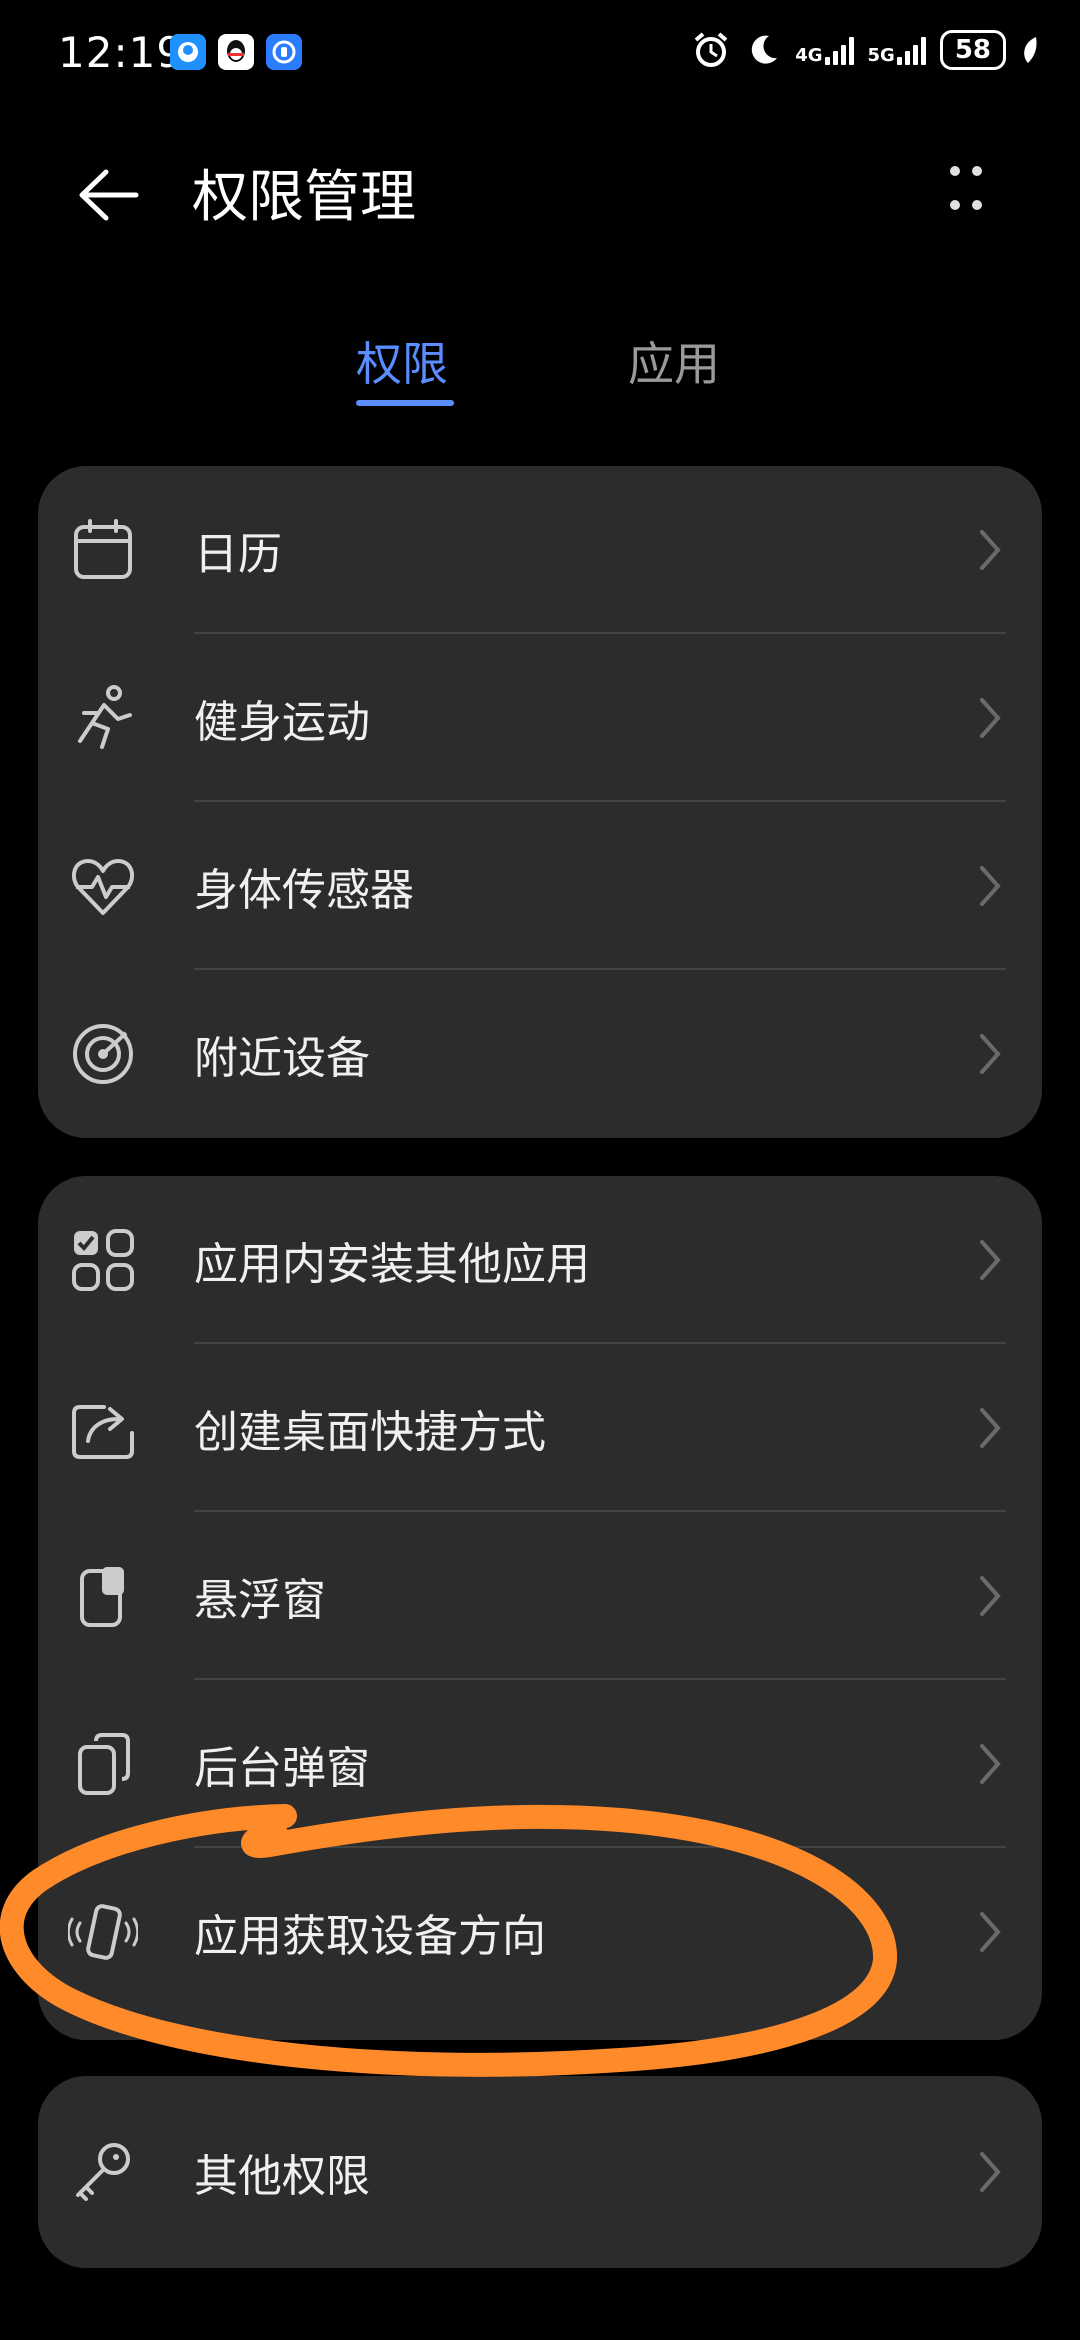 Image resolution: width=1080 pixels, height=2340 pixels. I want to click on item-label: 附近设备, so click(282, 1058).